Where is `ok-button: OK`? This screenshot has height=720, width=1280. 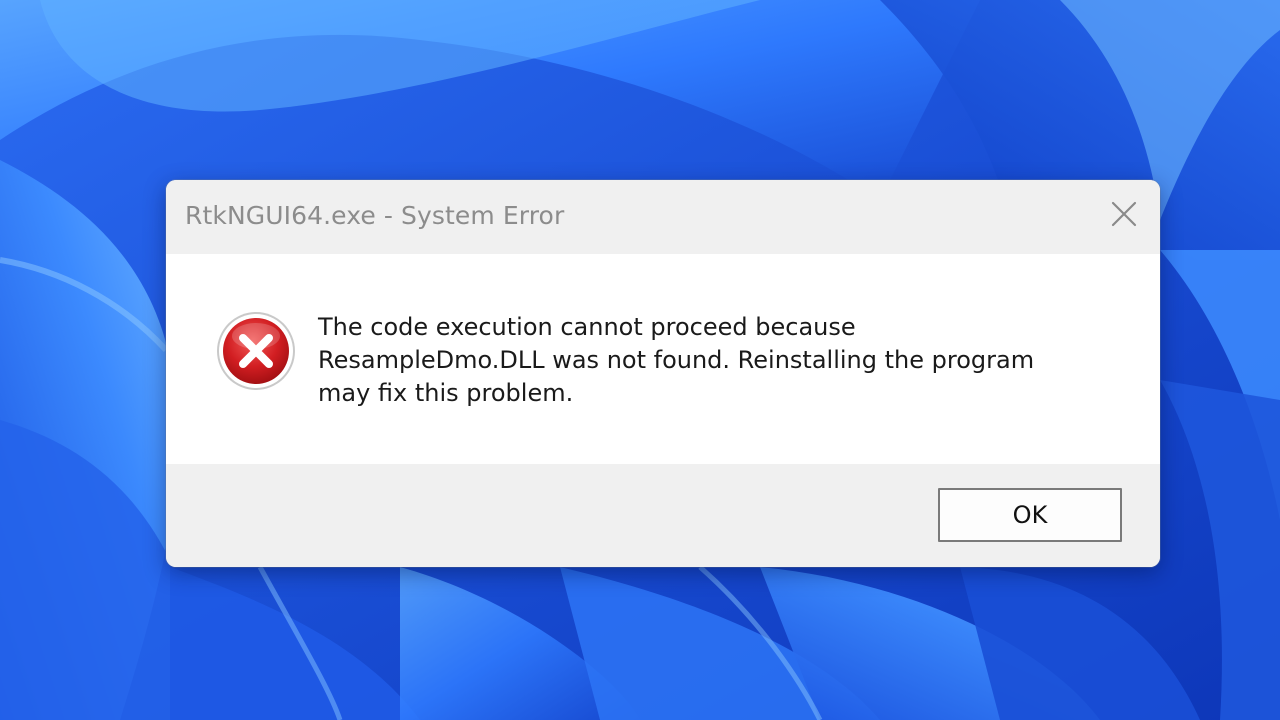 ok-button: OK is located at coordinates (1030, 515).